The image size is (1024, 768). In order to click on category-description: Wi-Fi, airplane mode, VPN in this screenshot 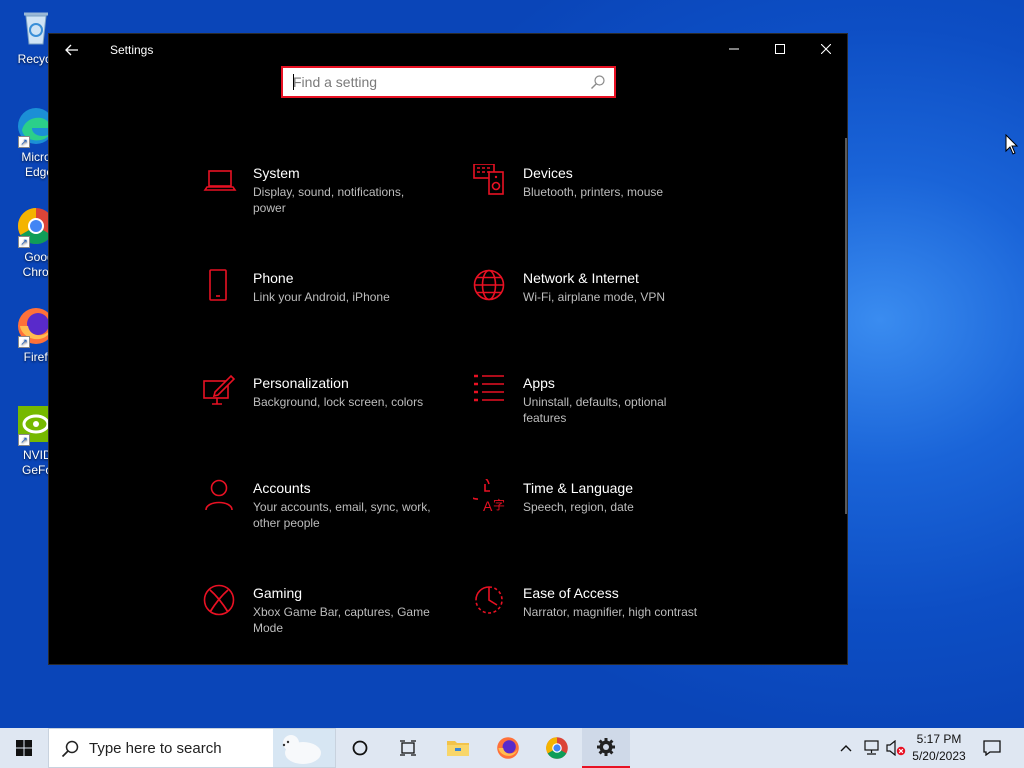, I will do `click(594, 297)`.